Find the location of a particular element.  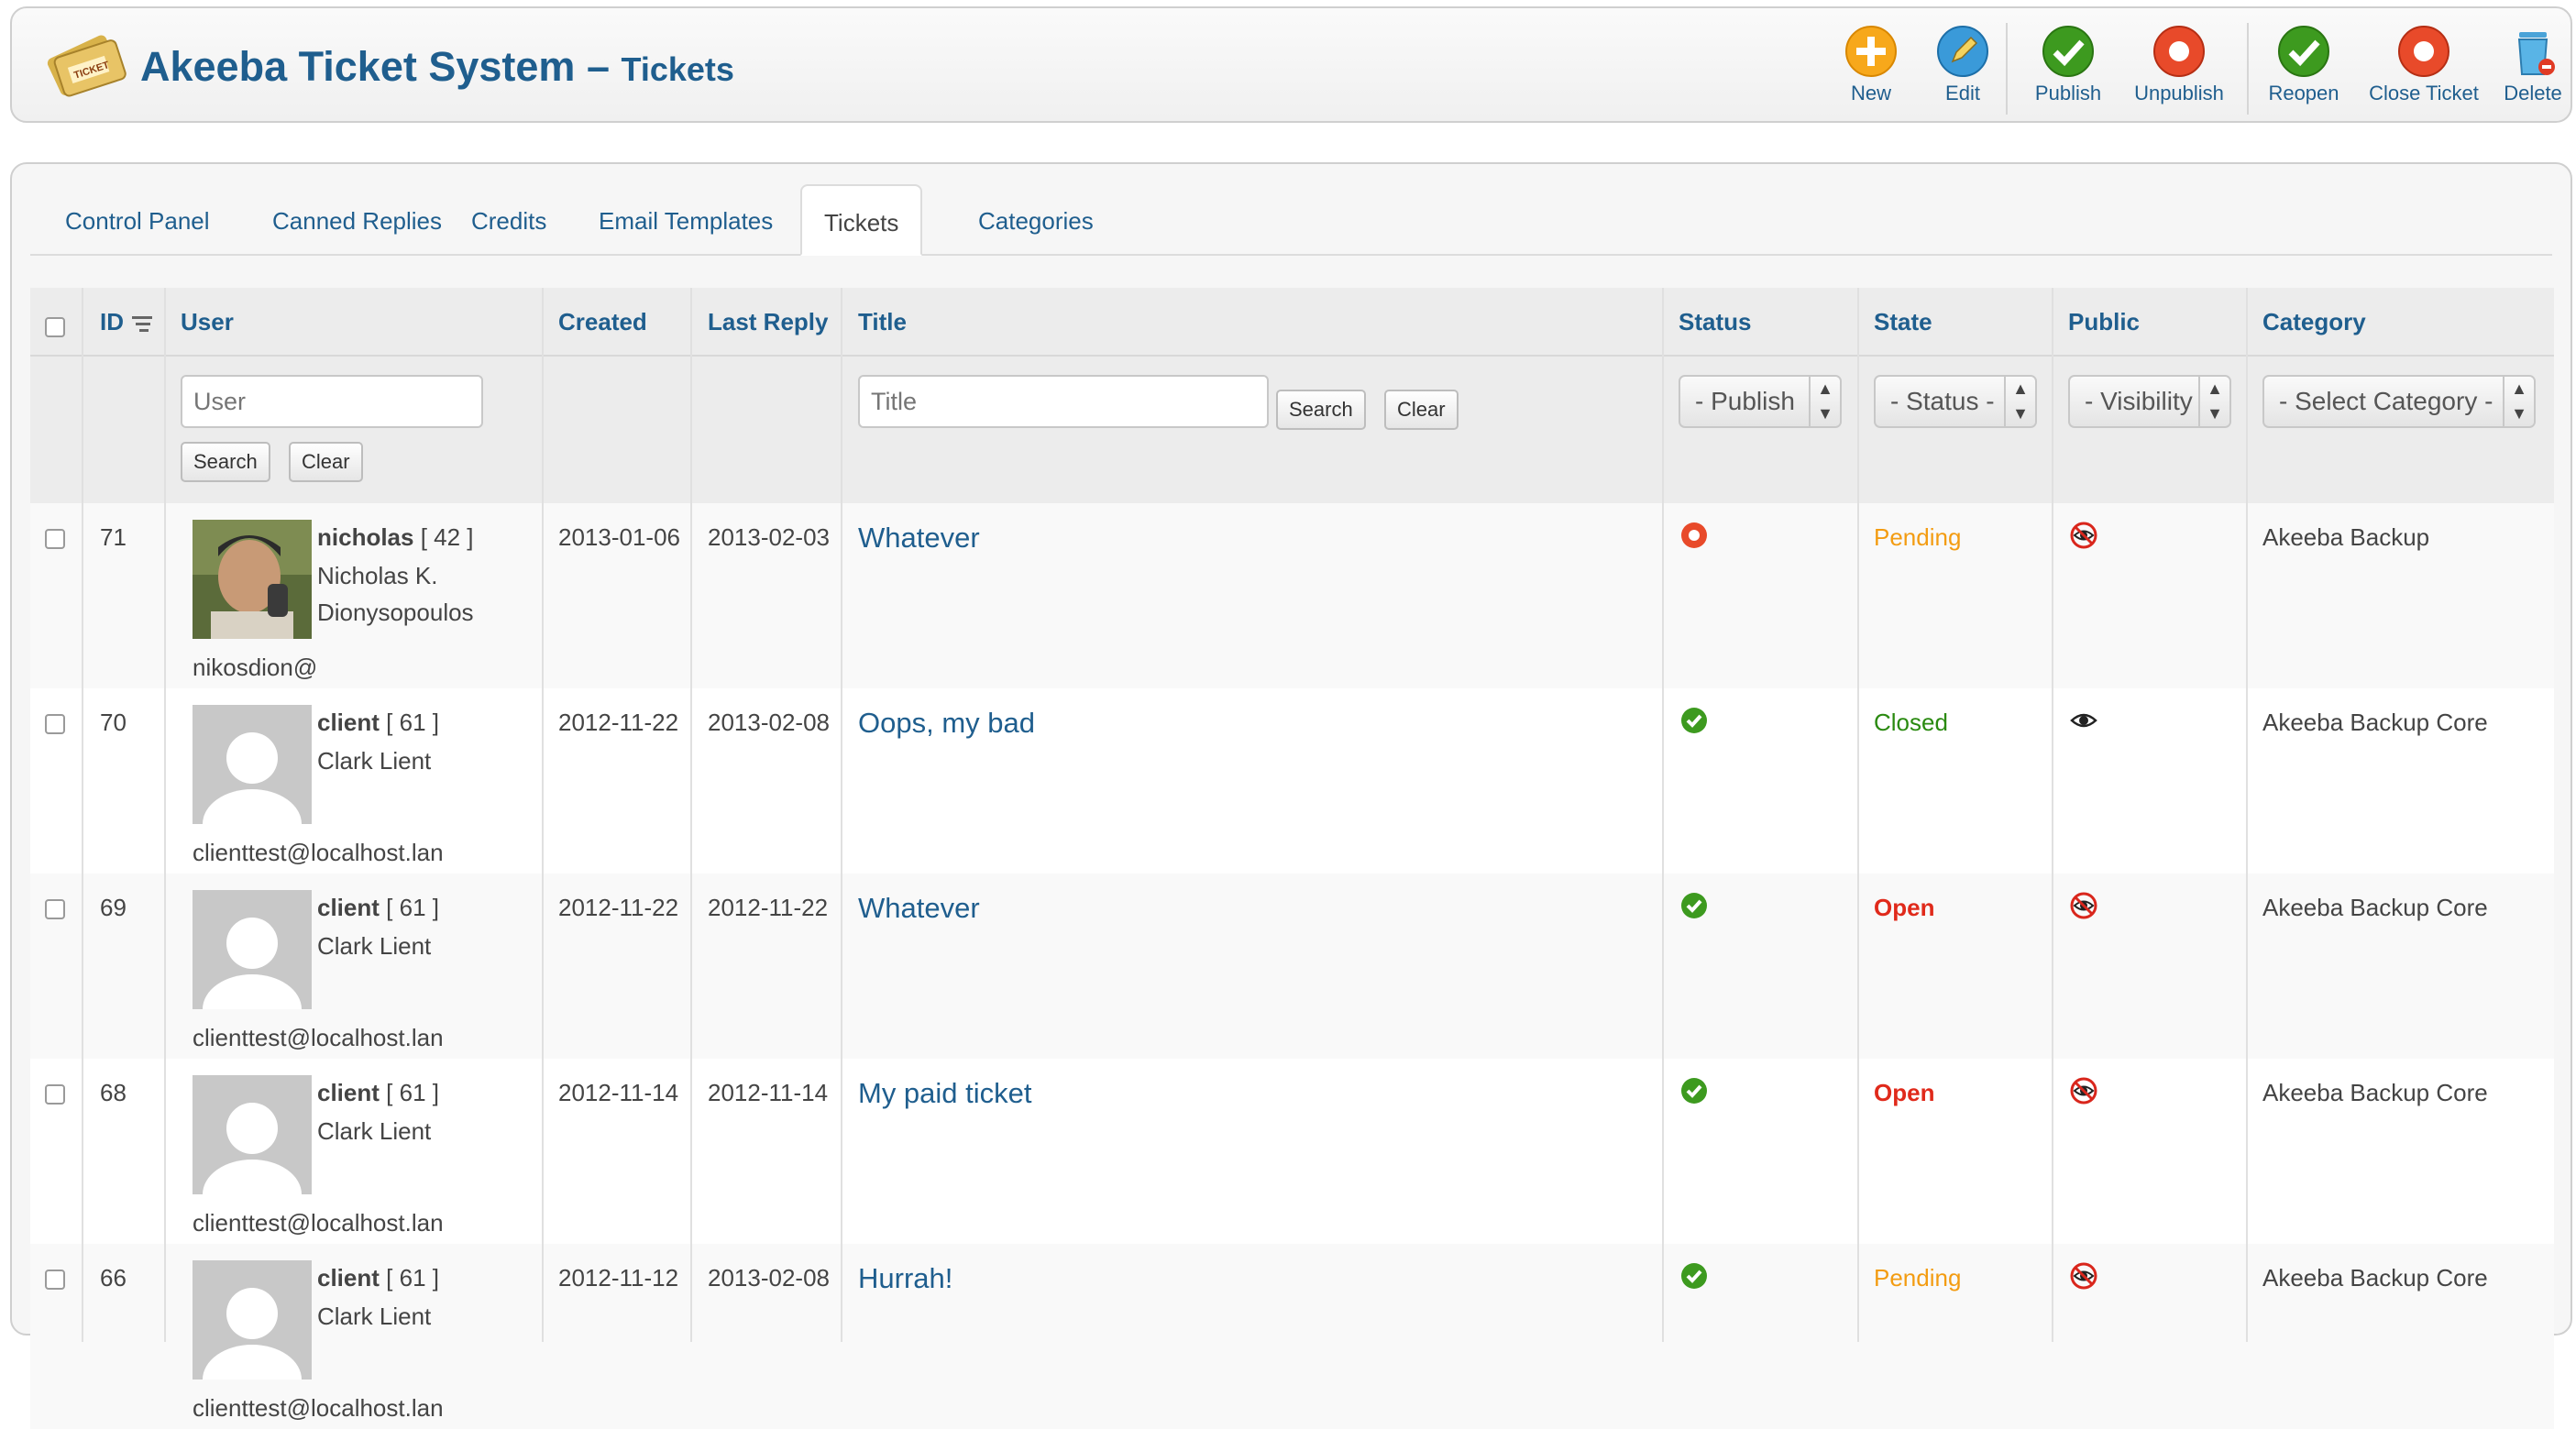

column-created: Created is located at coordinates (602, 321).